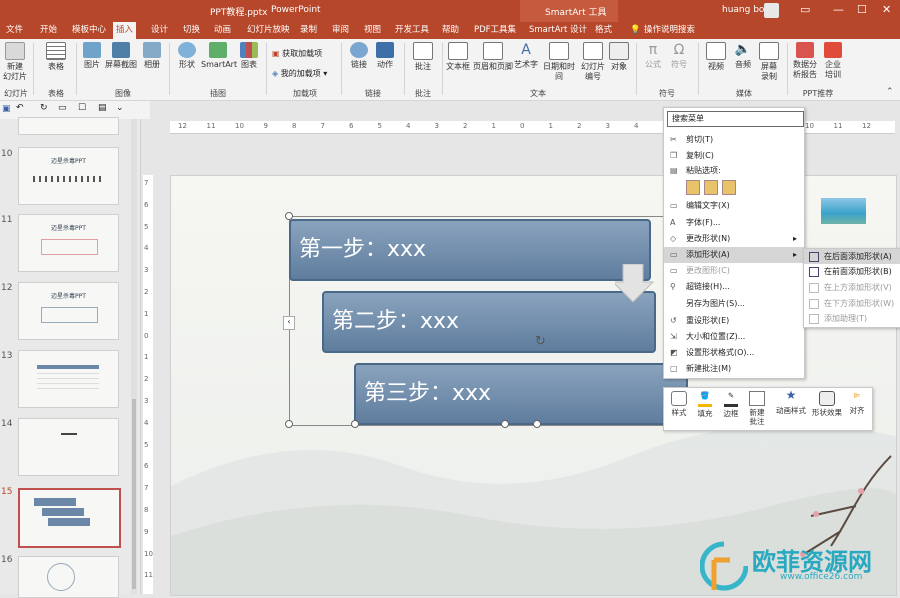 The height and width of the screenshot is (598, 900). Describe the element at coordinates (120, 108) in the screenshot. I see `customize-icon: ⌄` at that location.